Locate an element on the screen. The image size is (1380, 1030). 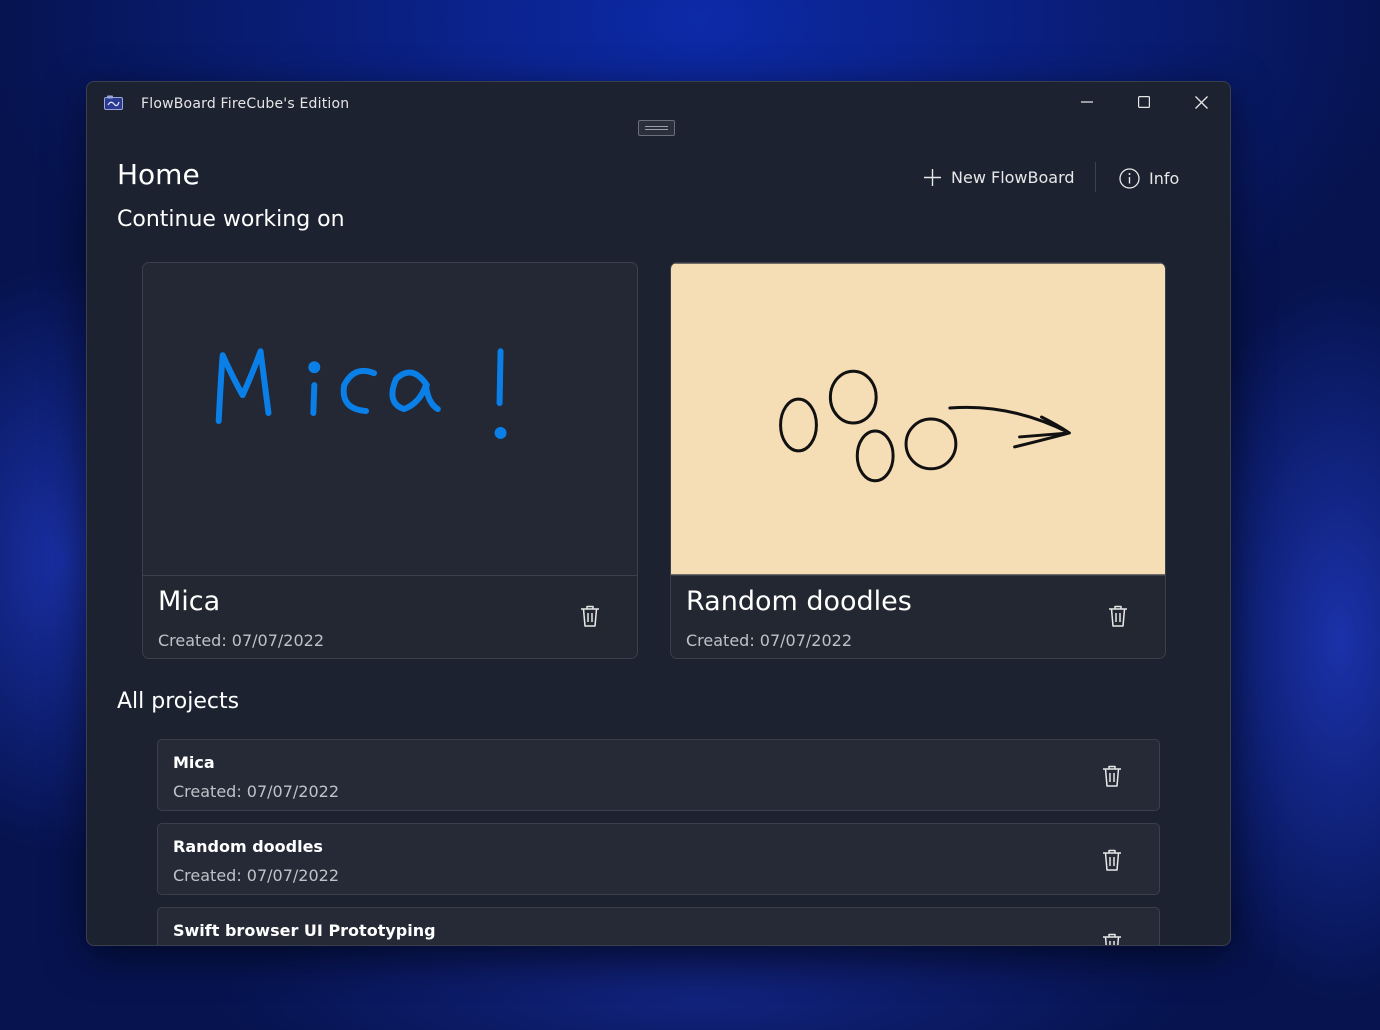
info-button: Info is located at coordinates (1149, 178).